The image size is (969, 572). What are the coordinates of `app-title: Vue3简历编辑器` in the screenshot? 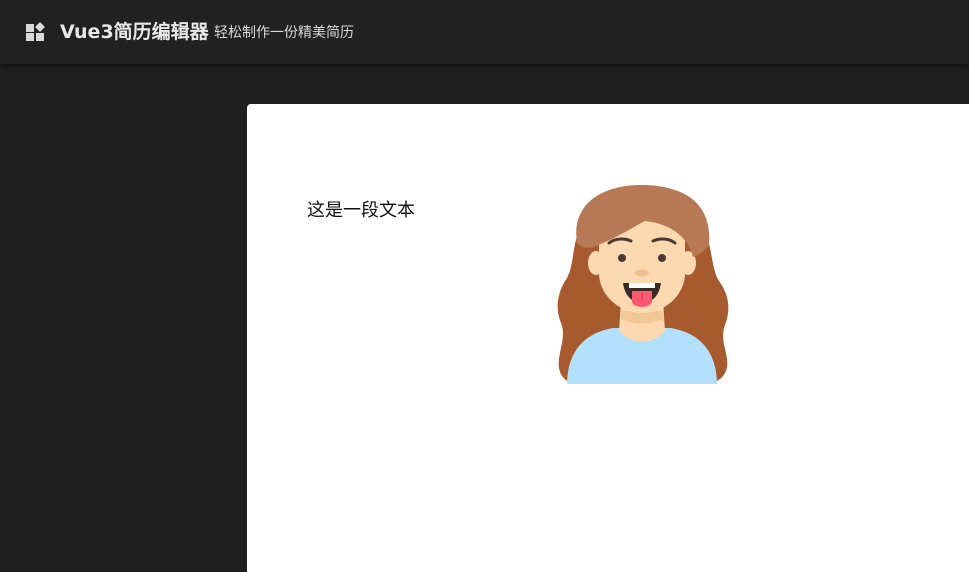 It's located at (134, 32).